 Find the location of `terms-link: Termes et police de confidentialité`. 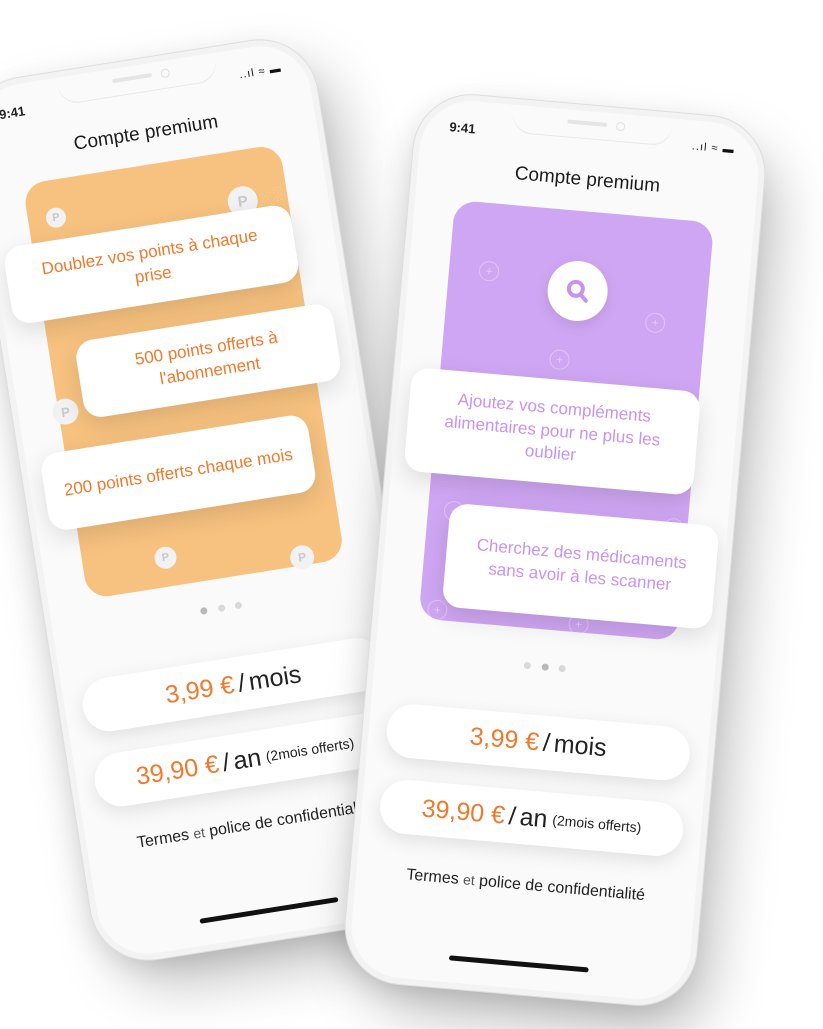

terms-link: Termes et police de confidentialité is located at coordinates (525, 886).